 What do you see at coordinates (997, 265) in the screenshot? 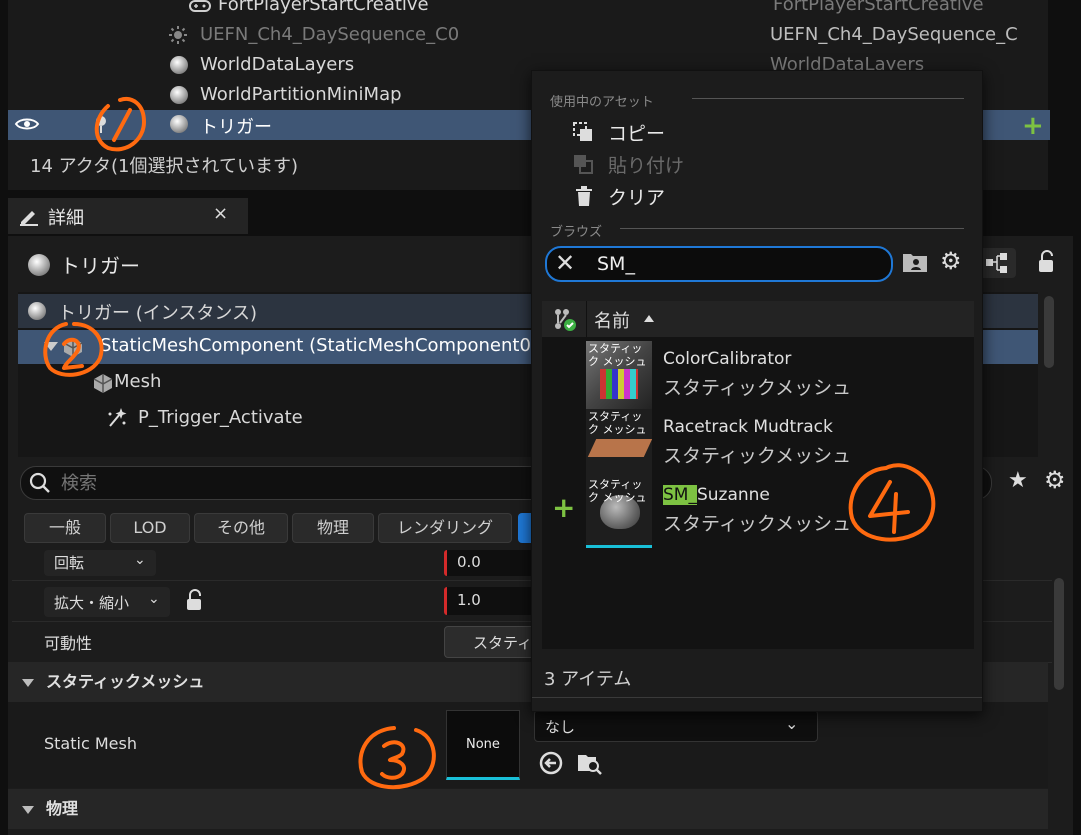
I see `hierarchy-icon` at bounding box center [997, 265].